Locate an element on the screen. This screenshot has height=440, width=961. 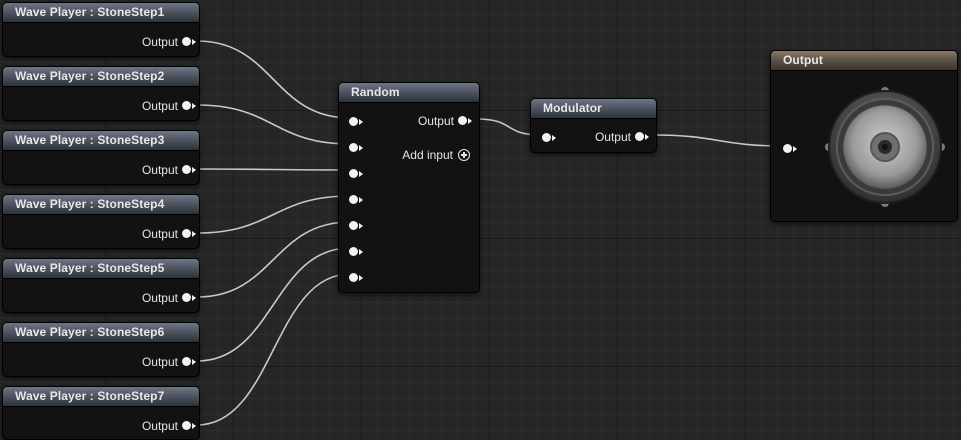
node-title: Wave Player : StoneStep4 is located at coordinates (101, 205).